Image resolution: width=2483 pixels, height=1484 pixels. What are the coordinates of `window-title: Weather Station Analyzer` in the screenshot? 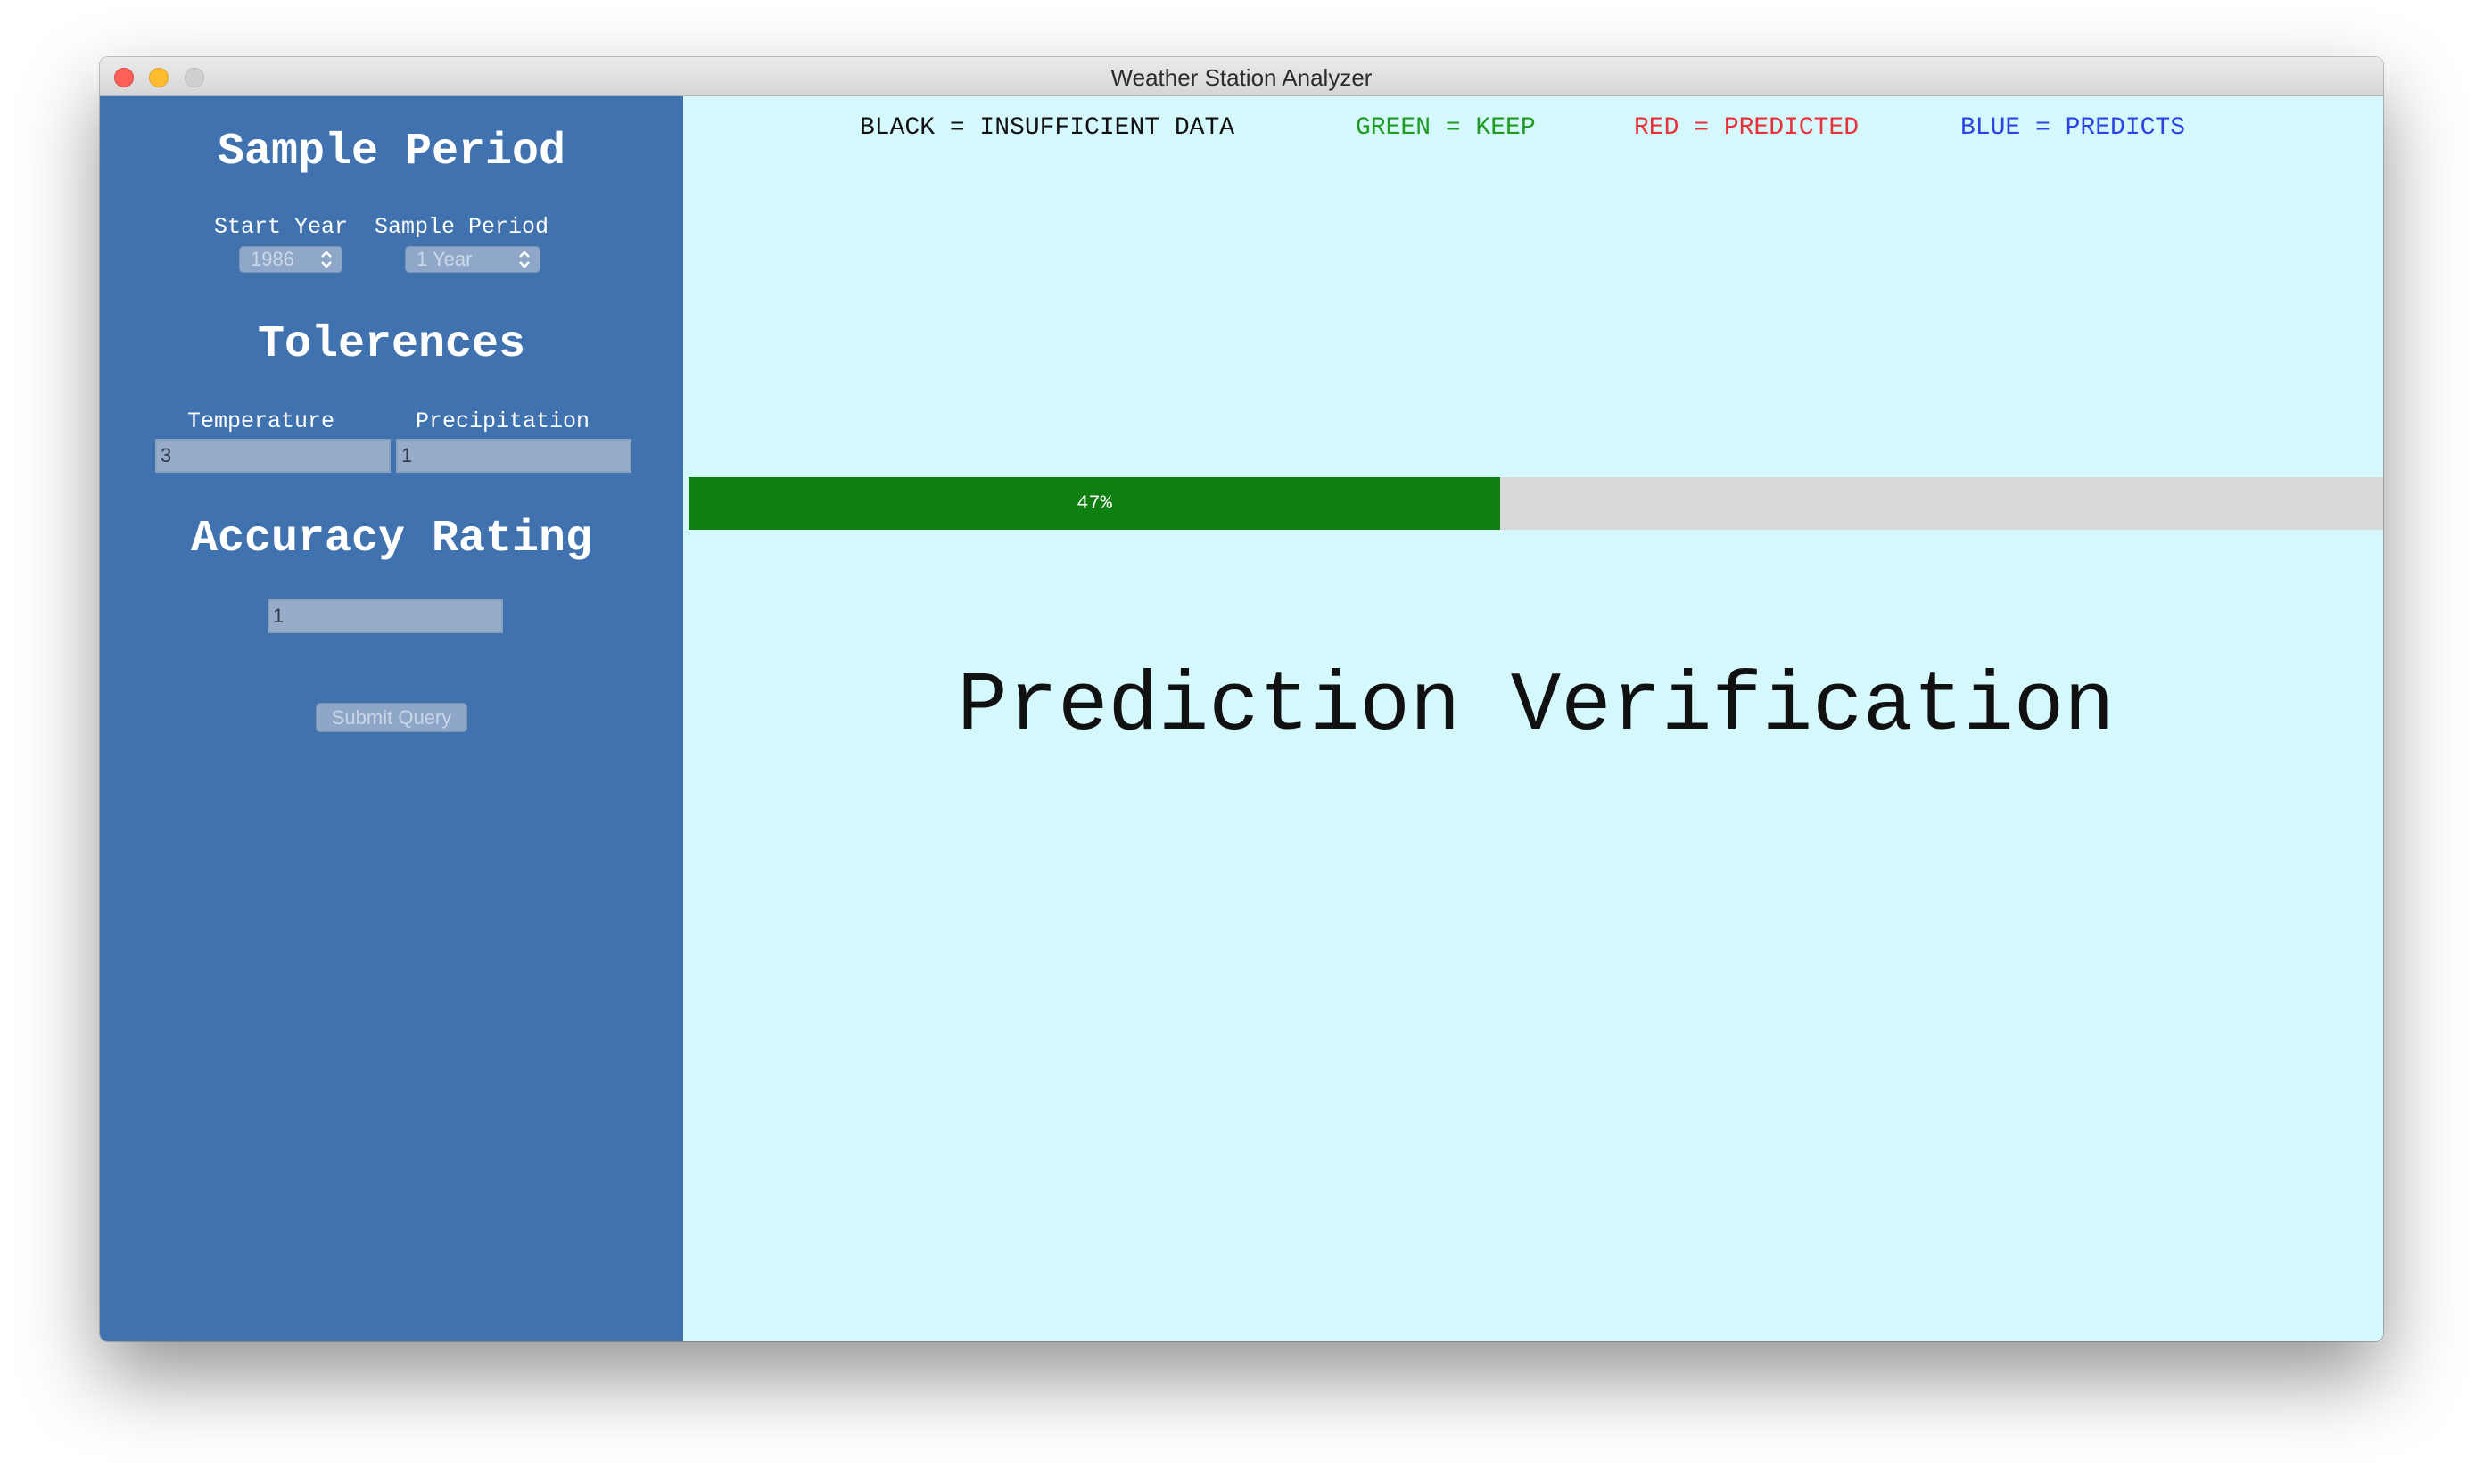 It's located at (1241, 78).